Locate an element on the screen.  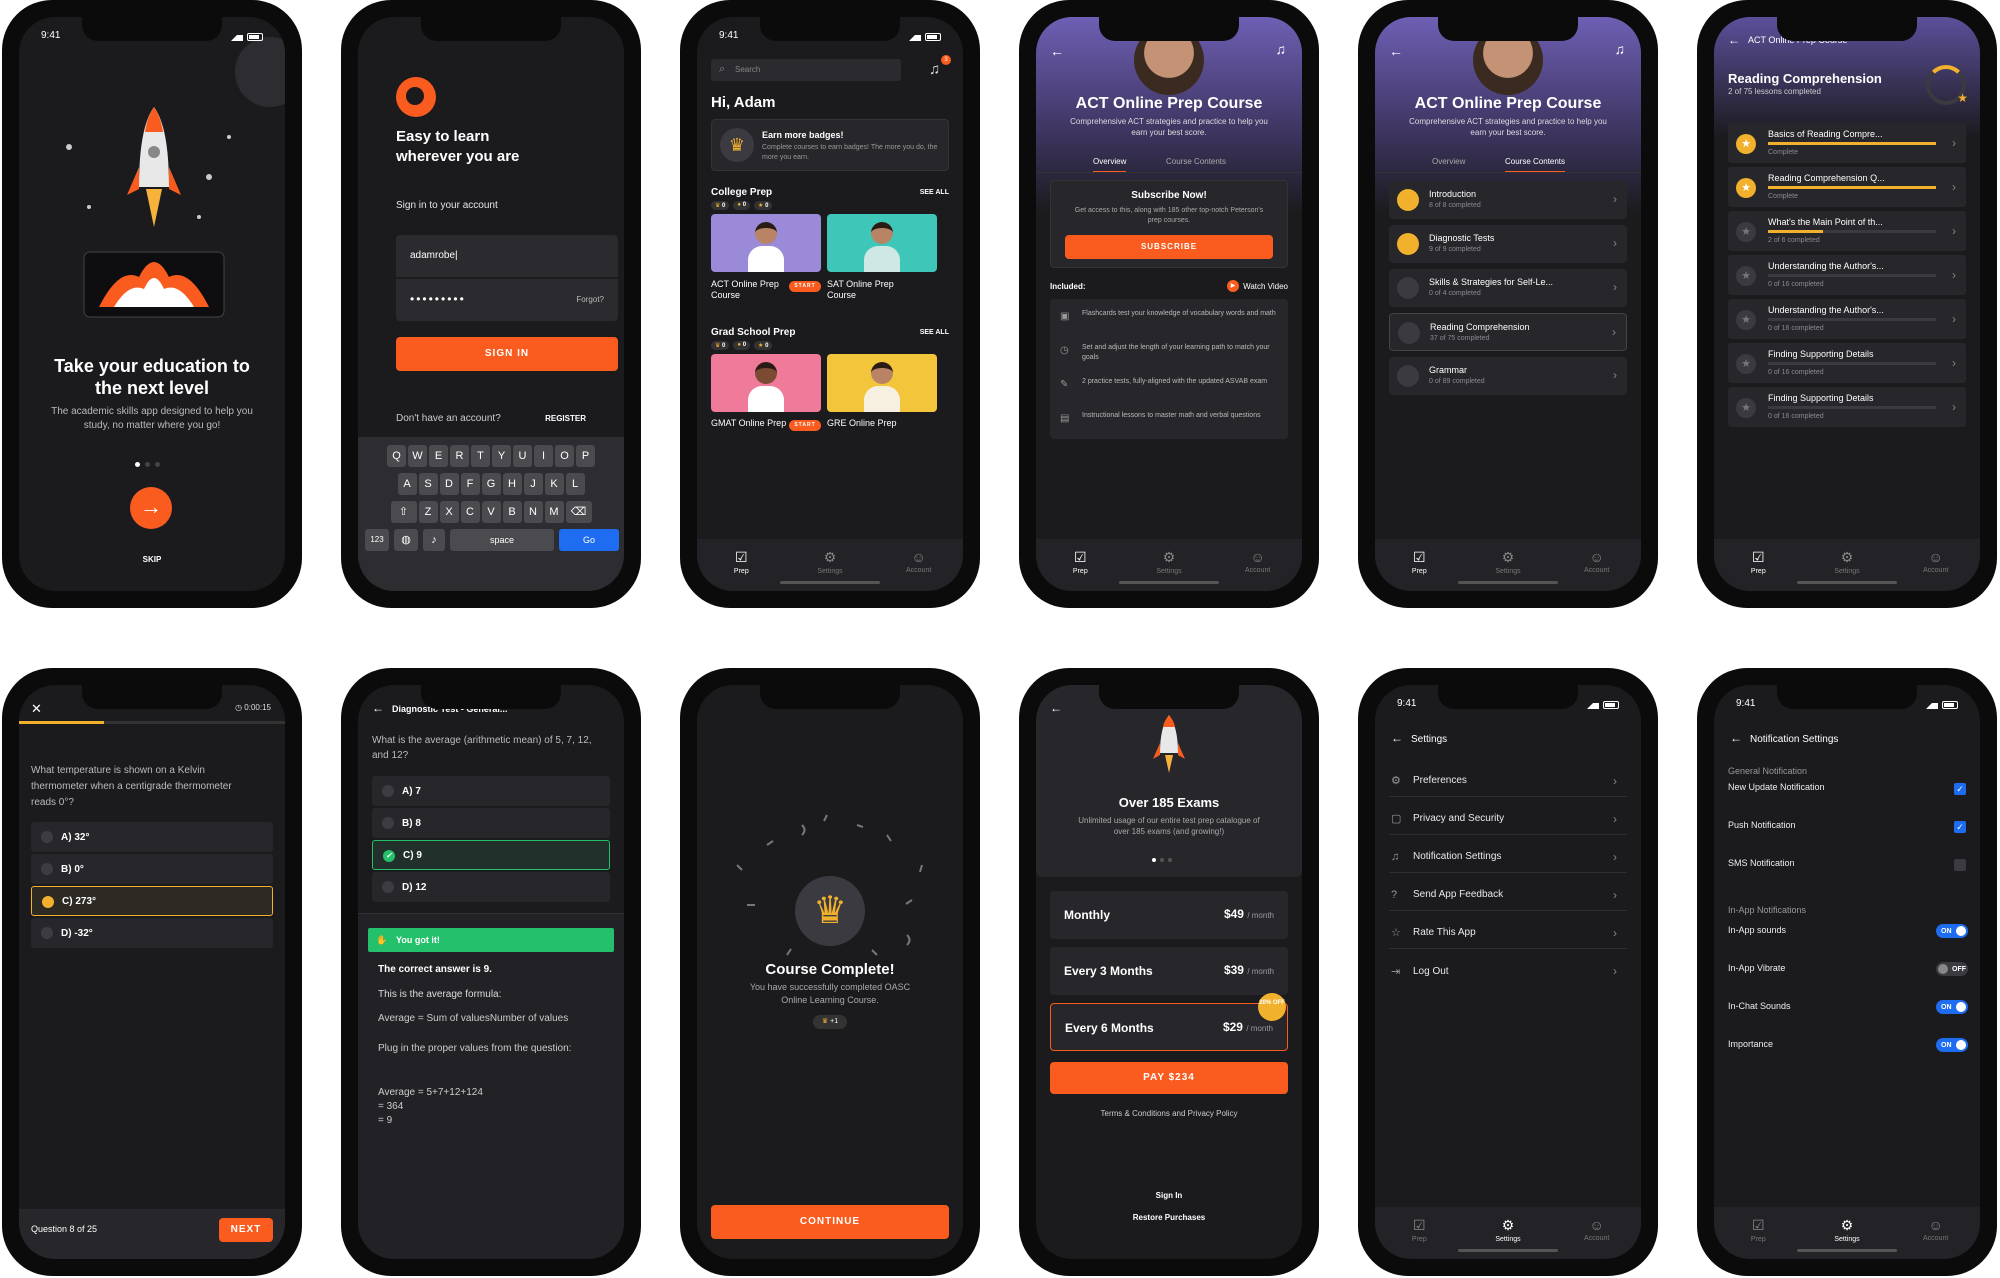
answer-option: A) 32° is located at coordinates (152, 837).